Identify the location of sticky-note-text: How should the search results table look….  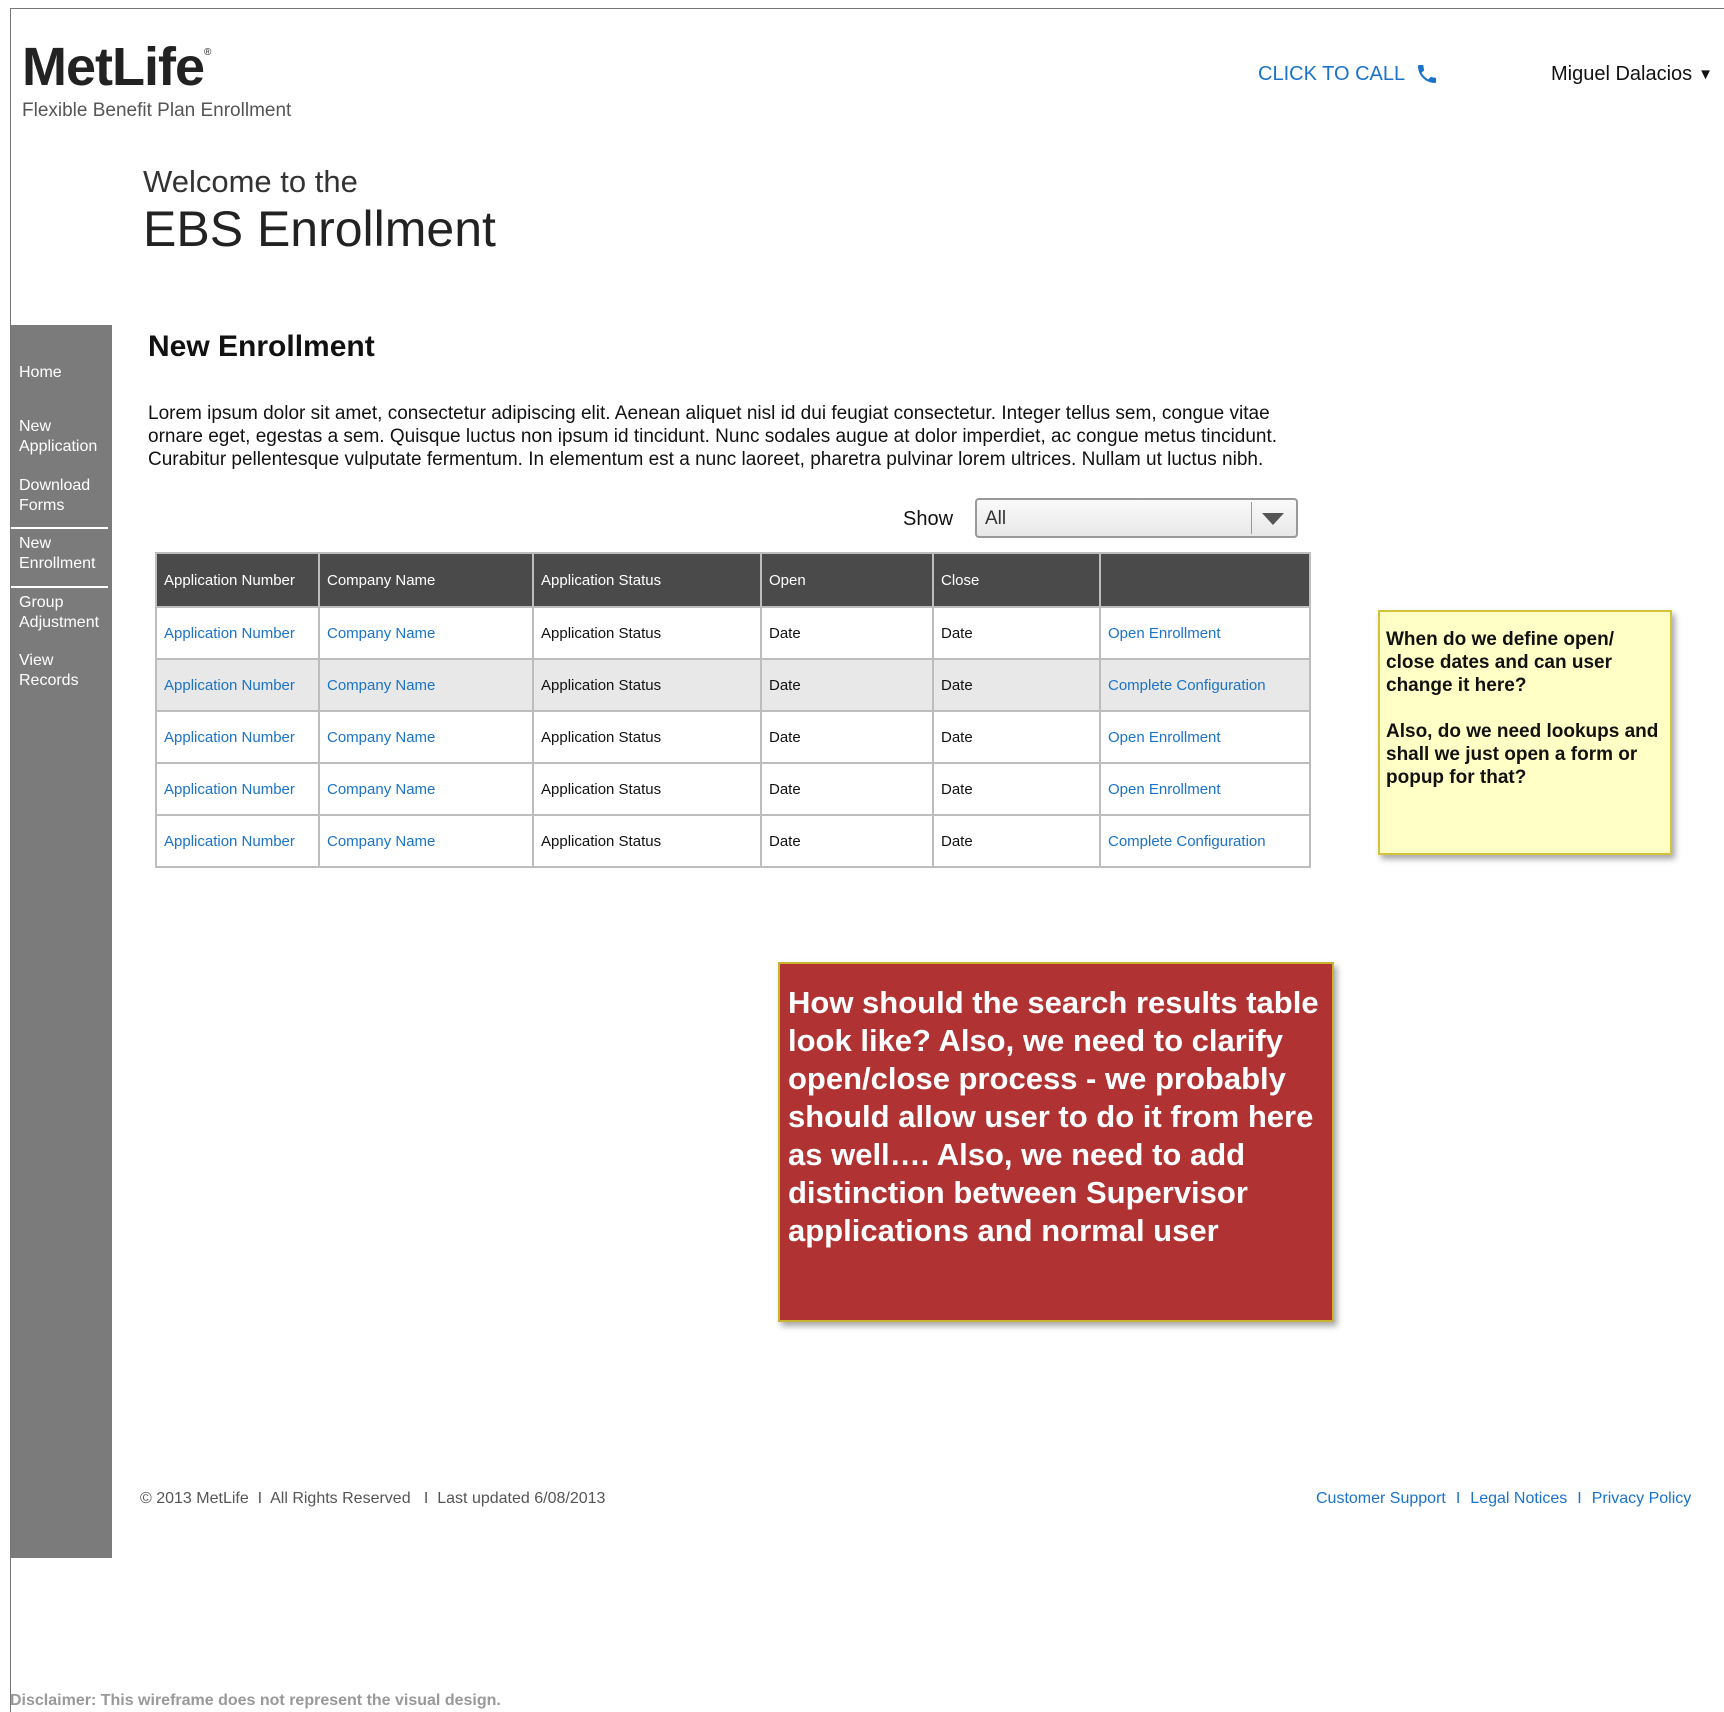
(1053, 1116).